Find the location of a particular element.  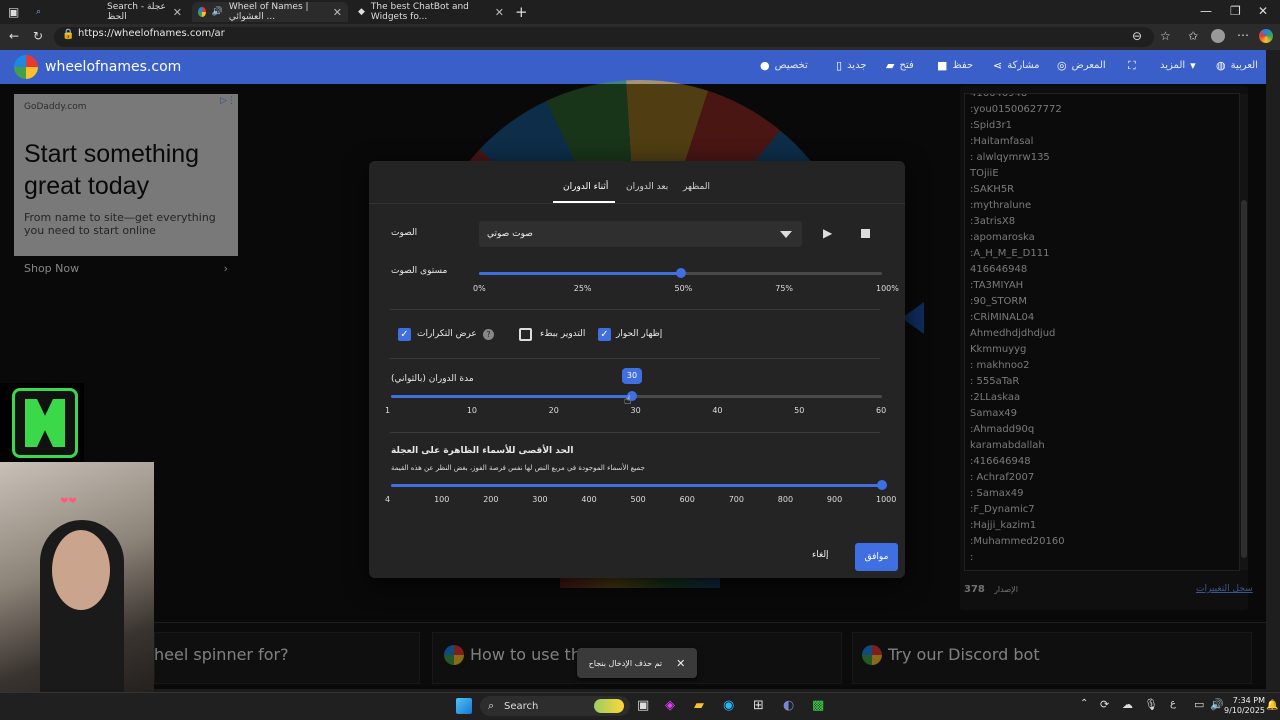

lock-icon: 🔒 is located at coordinates (68, 34).